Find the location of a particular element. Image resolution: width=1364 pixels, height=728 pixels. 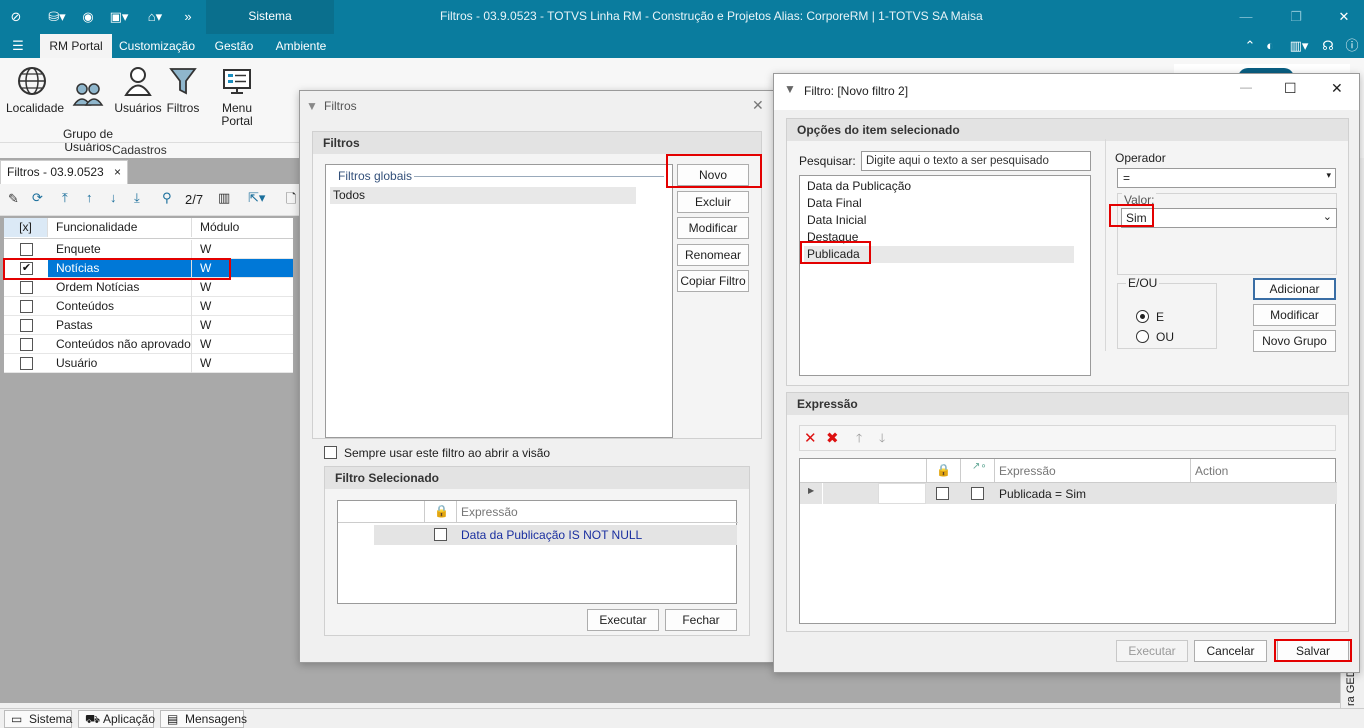

group-checkbox is located at coordinates (977, 493).